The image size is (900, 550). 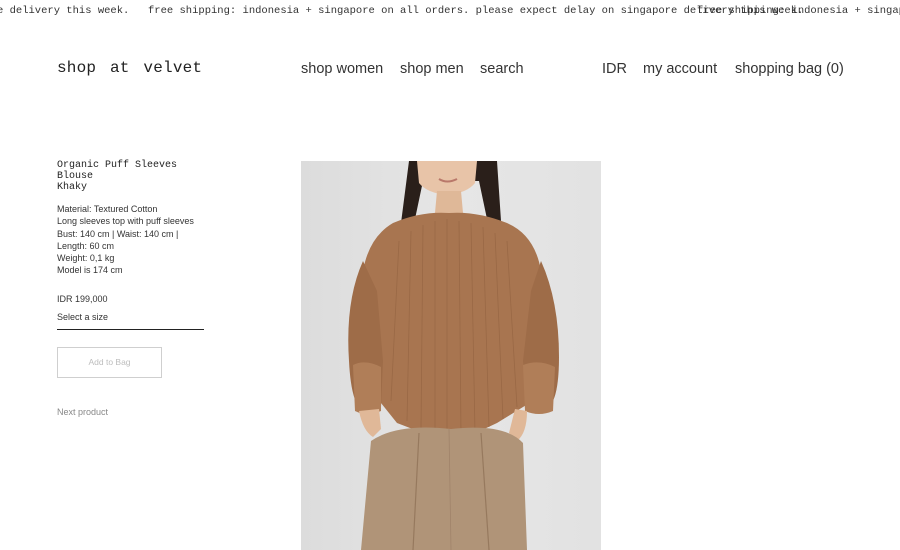 I want to click on description-line: Bust: 140 cm | Waist: 140 cm |, so click(x=118, y=233).